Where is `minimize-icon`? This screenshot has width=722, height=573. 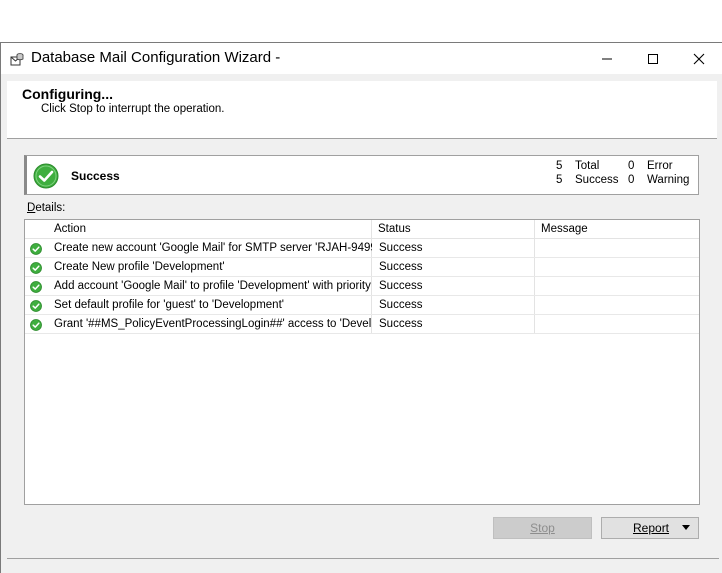 minimize-icon is located at coordinates (607, 58).